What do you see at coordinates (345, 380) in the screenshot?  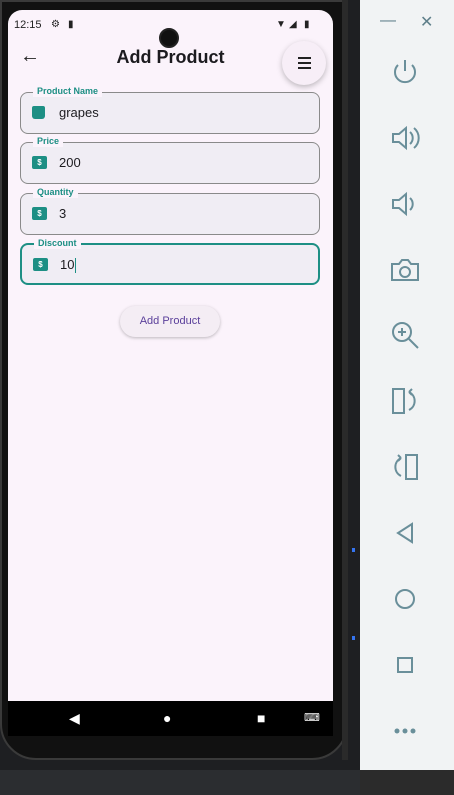 I see `phone-side-edge` at bounding box center [345, 380].